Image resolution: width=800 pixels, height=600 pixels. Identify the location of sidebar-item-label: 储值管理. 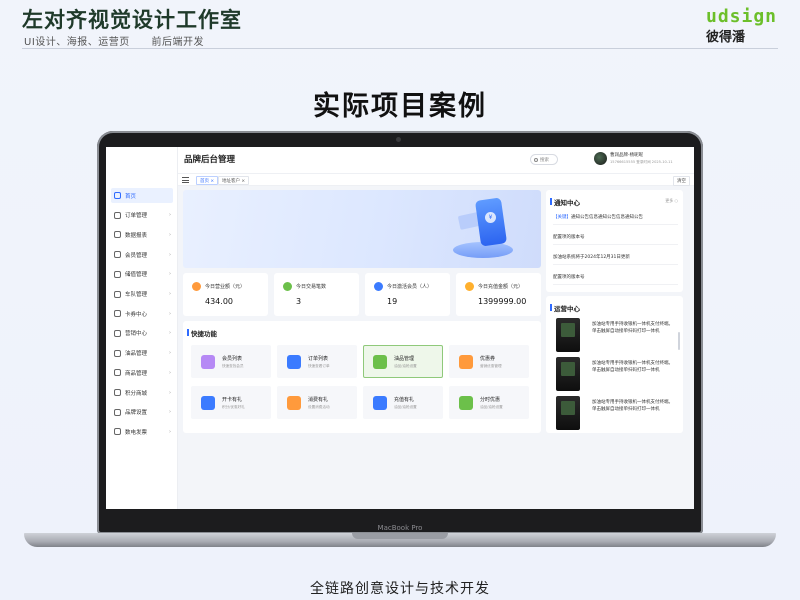
(136, 275).